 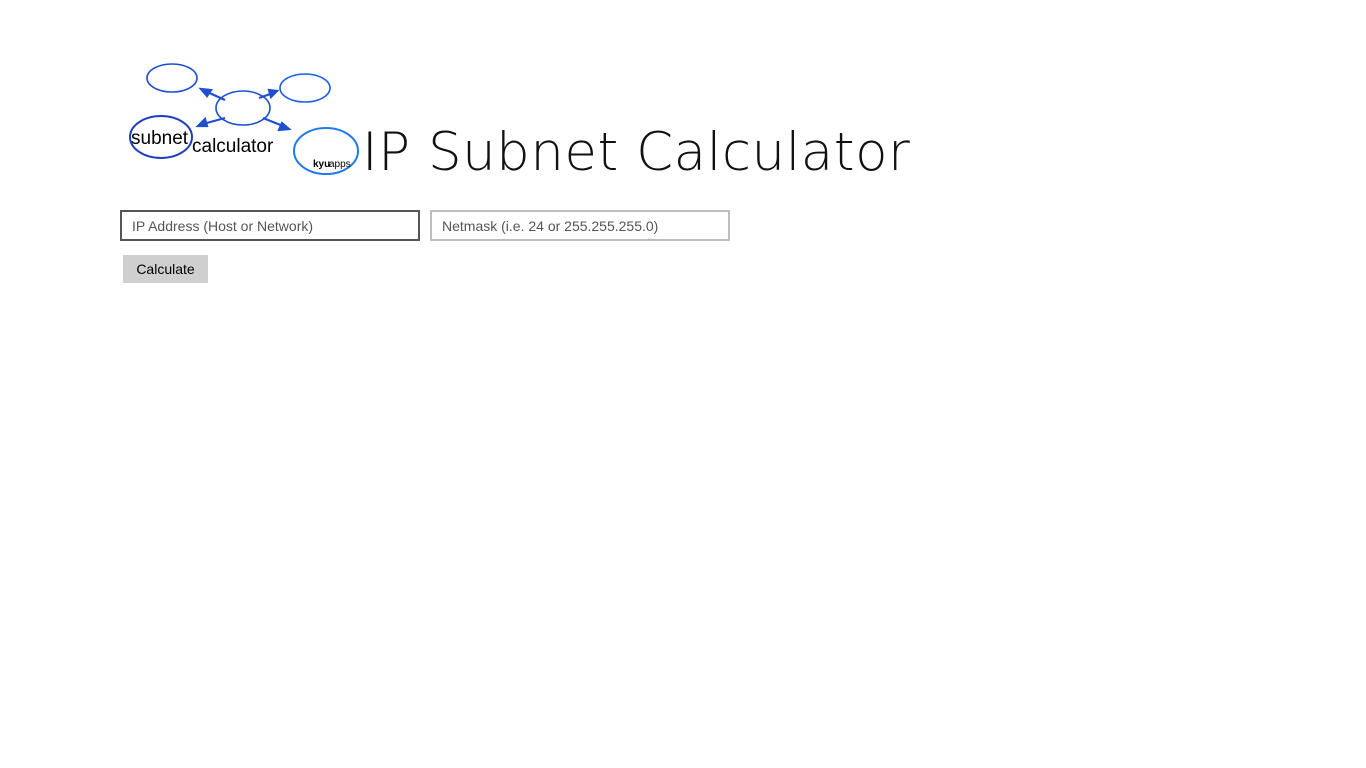 I want to click on calculate-button: Calculate, so click(x=165, y=269).